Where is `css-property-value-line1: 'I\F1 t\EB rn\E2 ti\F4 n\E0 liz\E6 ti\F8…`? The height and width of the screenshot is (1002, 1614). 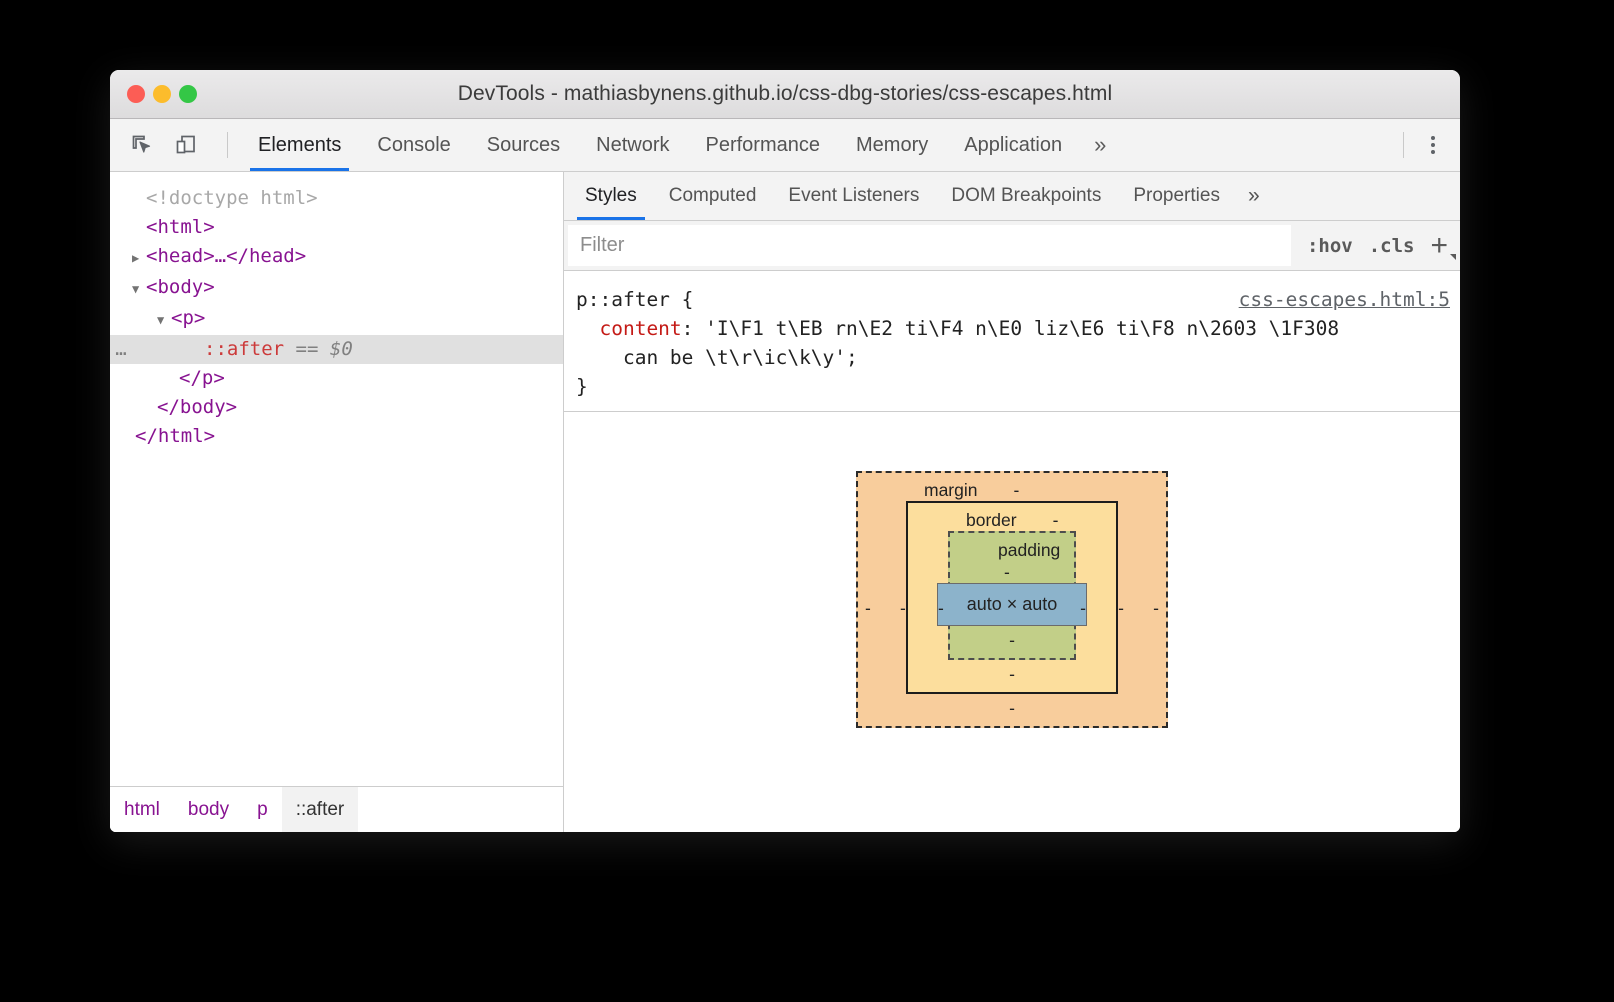
css-property-value-line1: 'I\F1 t\EB rn\E2 ti\F4 n\E0 liz\E6 ti\F8… is located at coordinates (1022, 328).